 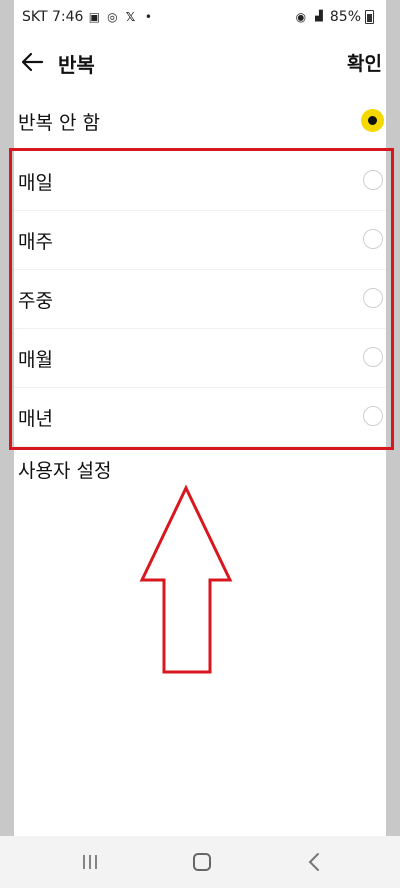 I want to click on page-title: 반복, so click(x=76, y=65).